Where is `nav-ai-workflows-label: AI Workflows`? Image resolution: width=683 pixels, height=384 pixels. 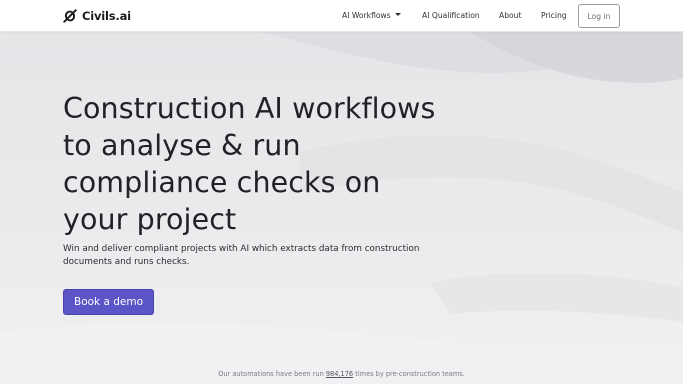 nav-ai-workflows-label: AI Workflows is located at coordinates (366, 15).